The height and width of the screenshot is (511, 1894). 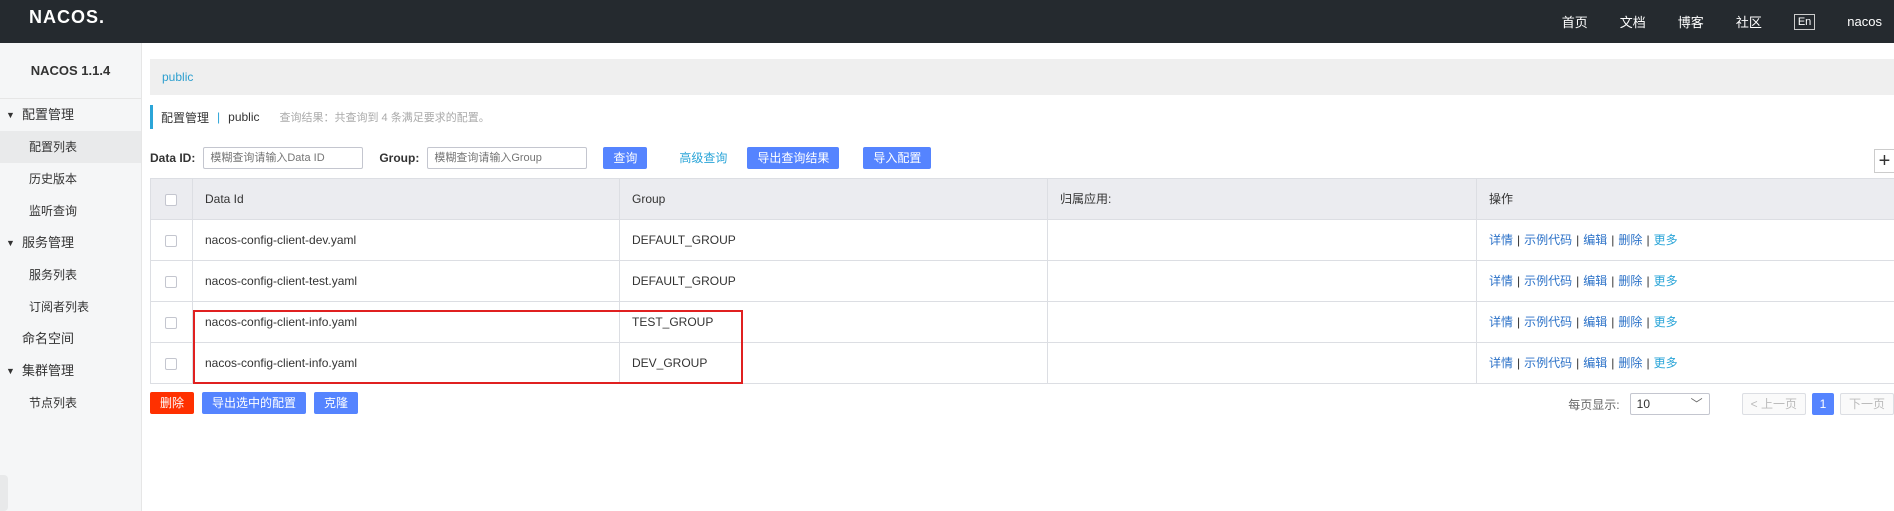 What do you see at coordinates (1804, 21) in the screenshot?
I see `language-toggle: En` at bounding box center [1804, 21].